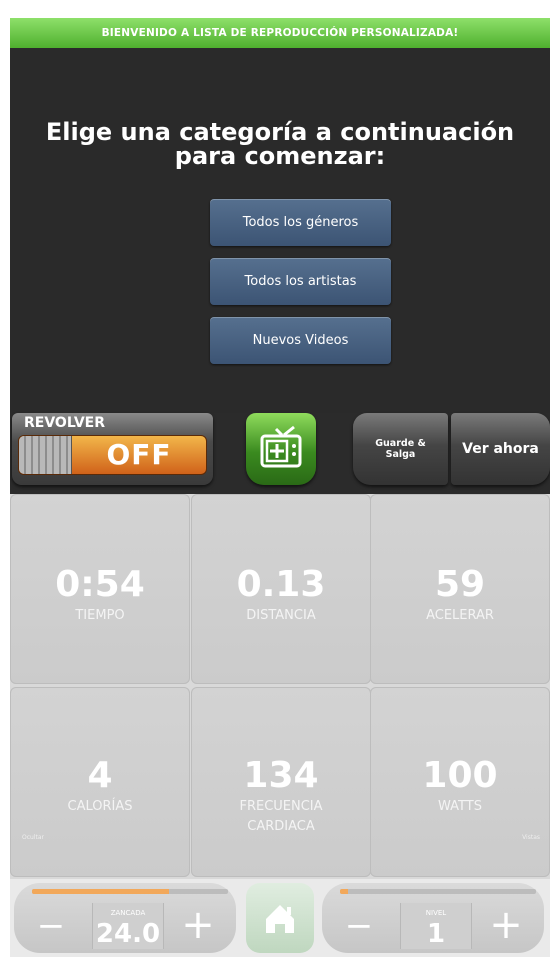 This screenshot has height=957, width=550. Describe the element at coordinates (300, 222) in the screenshot. I see `all-genres-button: Todos los géneros` at that location.